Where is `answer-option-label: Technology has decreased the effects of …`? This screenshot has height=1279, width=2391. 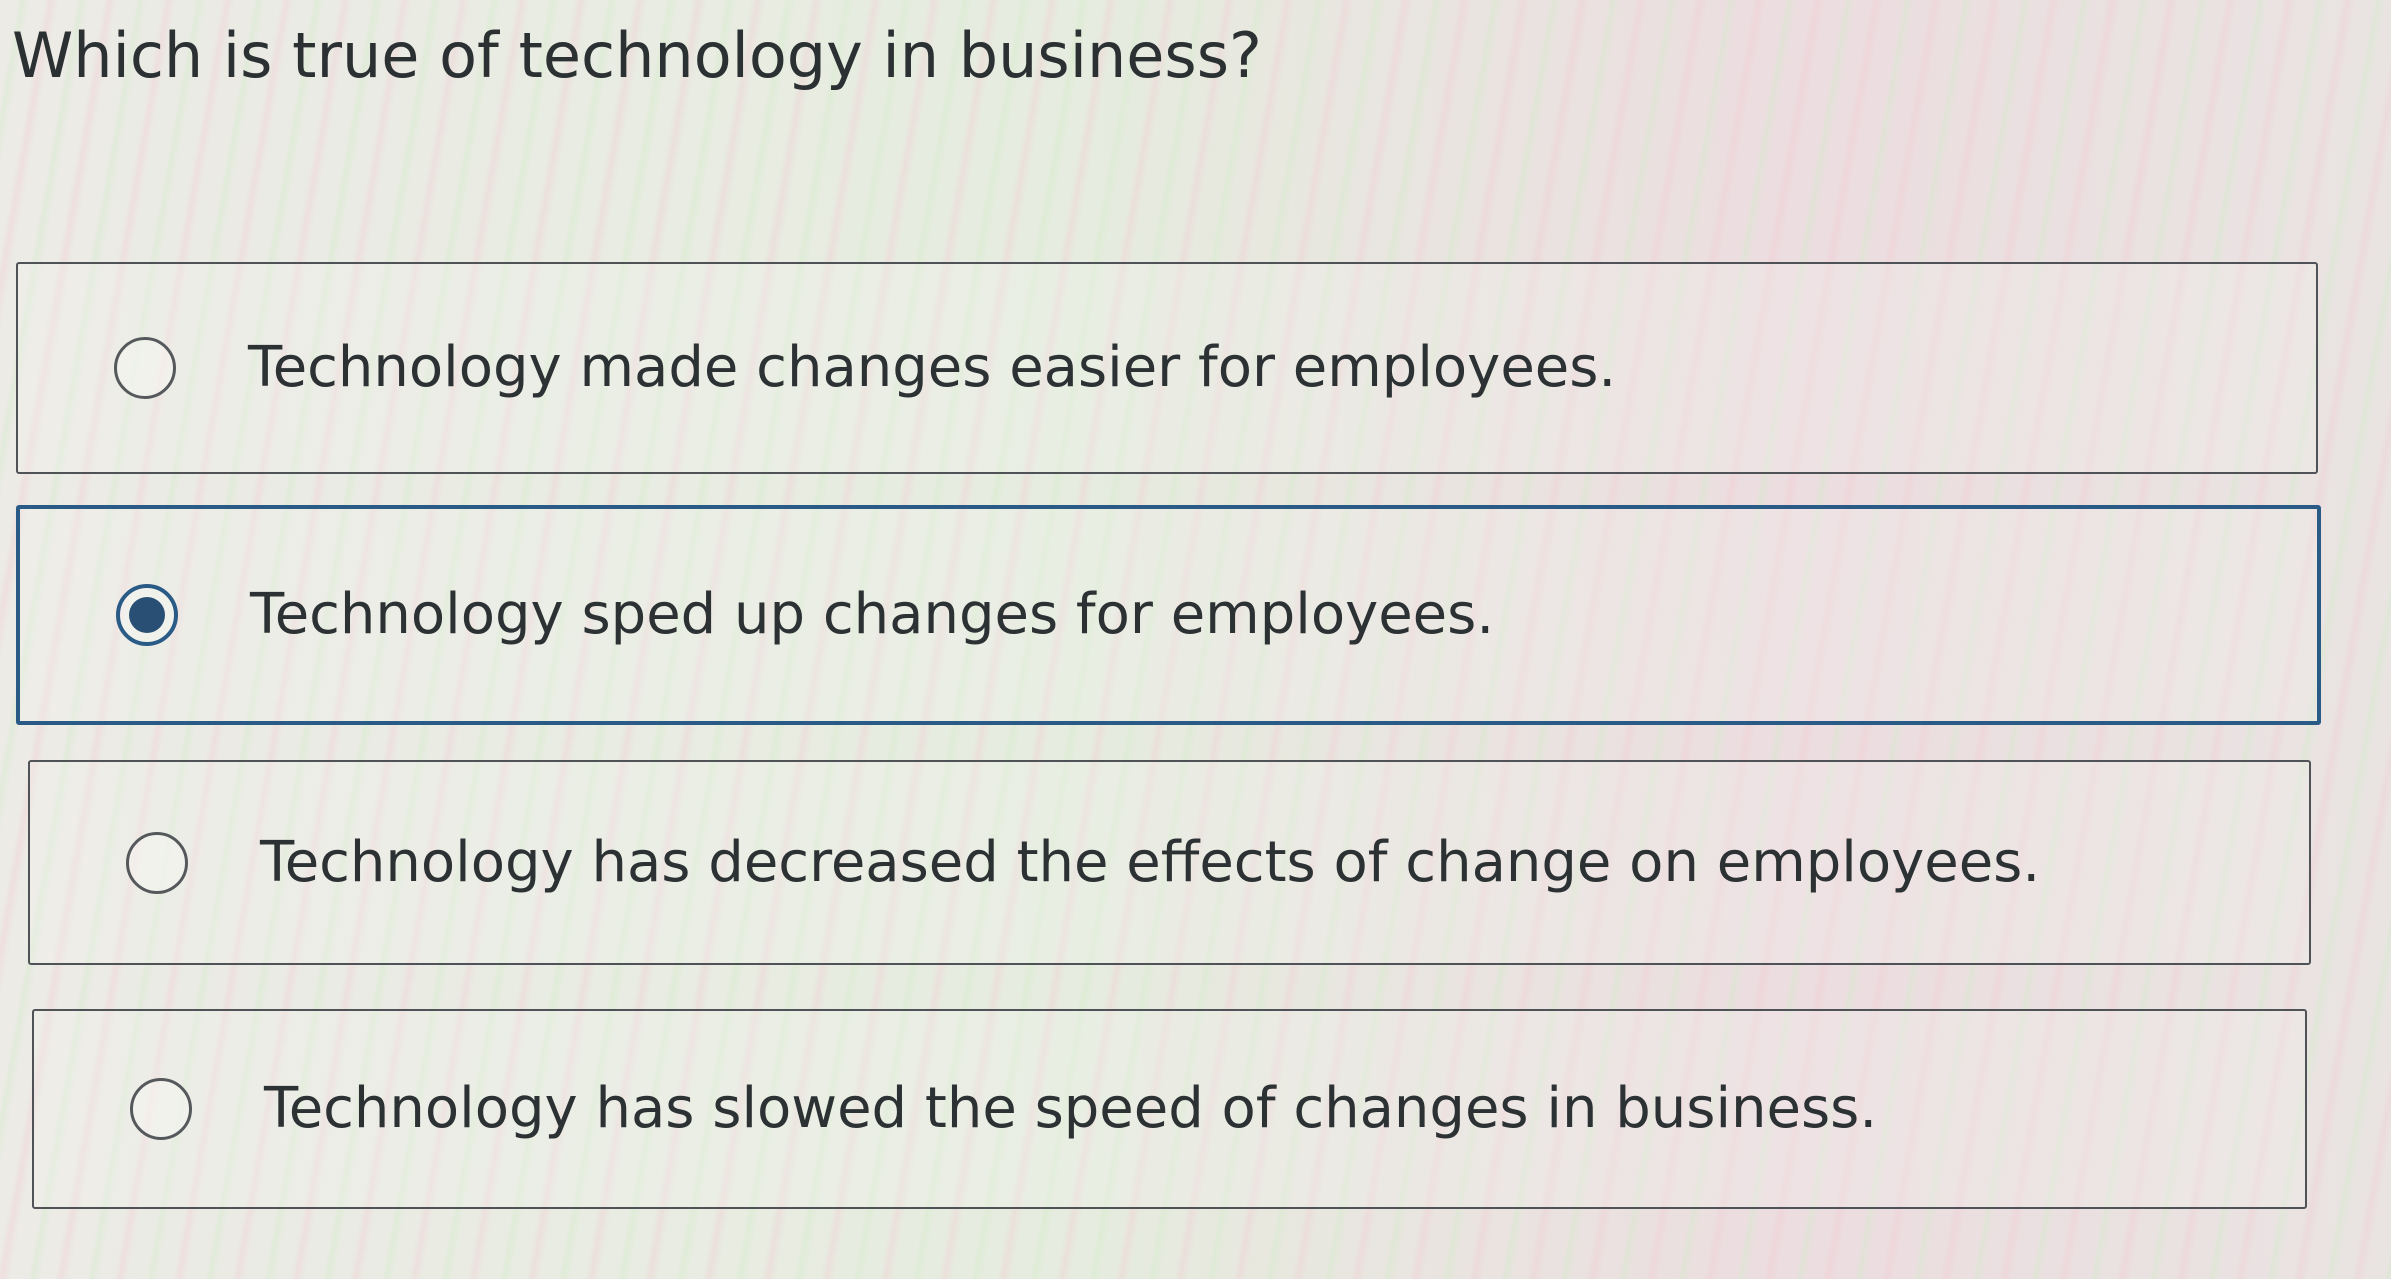
answer-option-label: Technology has decreased the effects of … is located at coordinates (1150, 862).